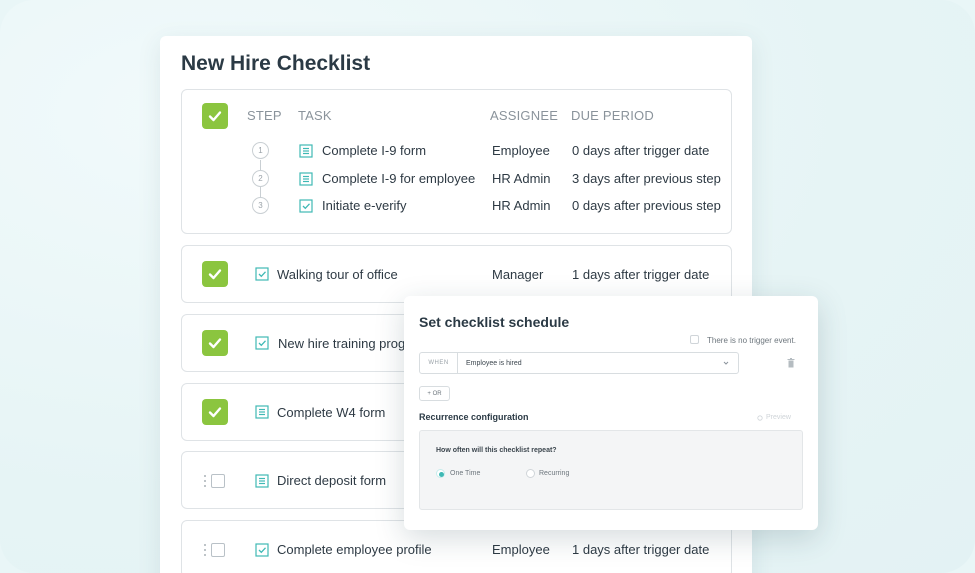  What do you see at coordinates (276, 63) in the screenshot?
I see `page-title: New Hire Checklist` at bounding box center [276, 63].